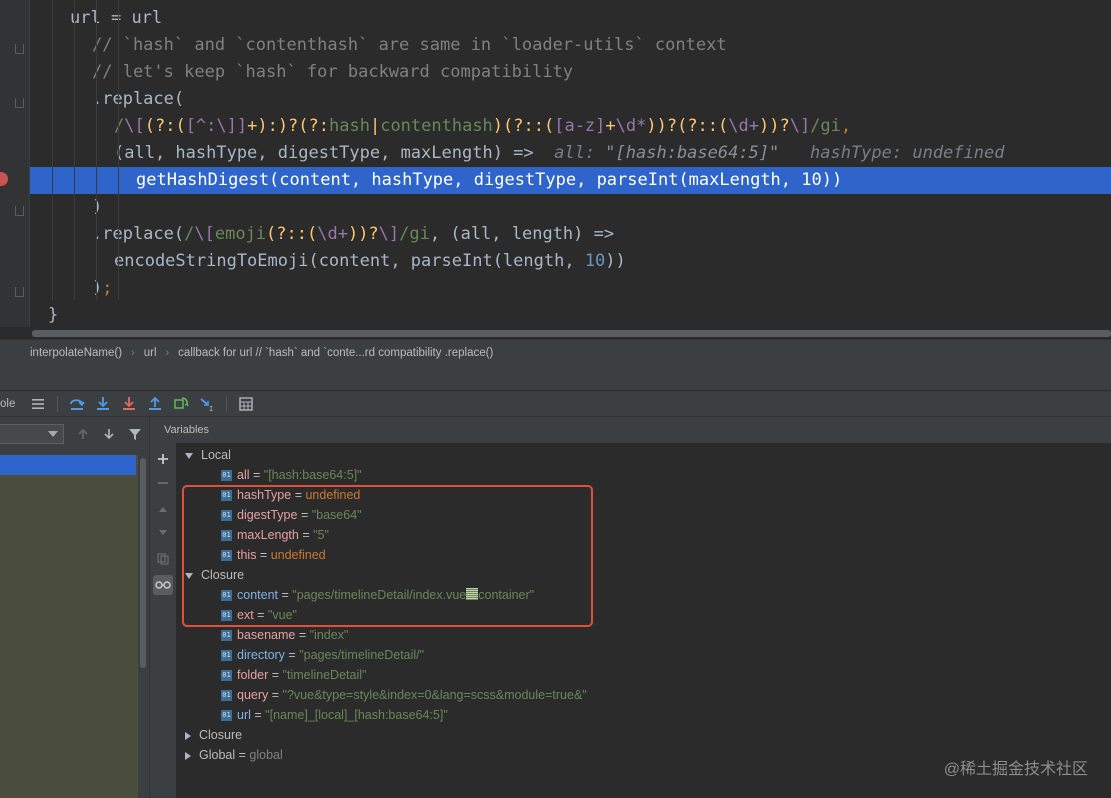  Describe the element at coordinates (266, 635) in the screenshot. I see `variable-name: basename` at that location.